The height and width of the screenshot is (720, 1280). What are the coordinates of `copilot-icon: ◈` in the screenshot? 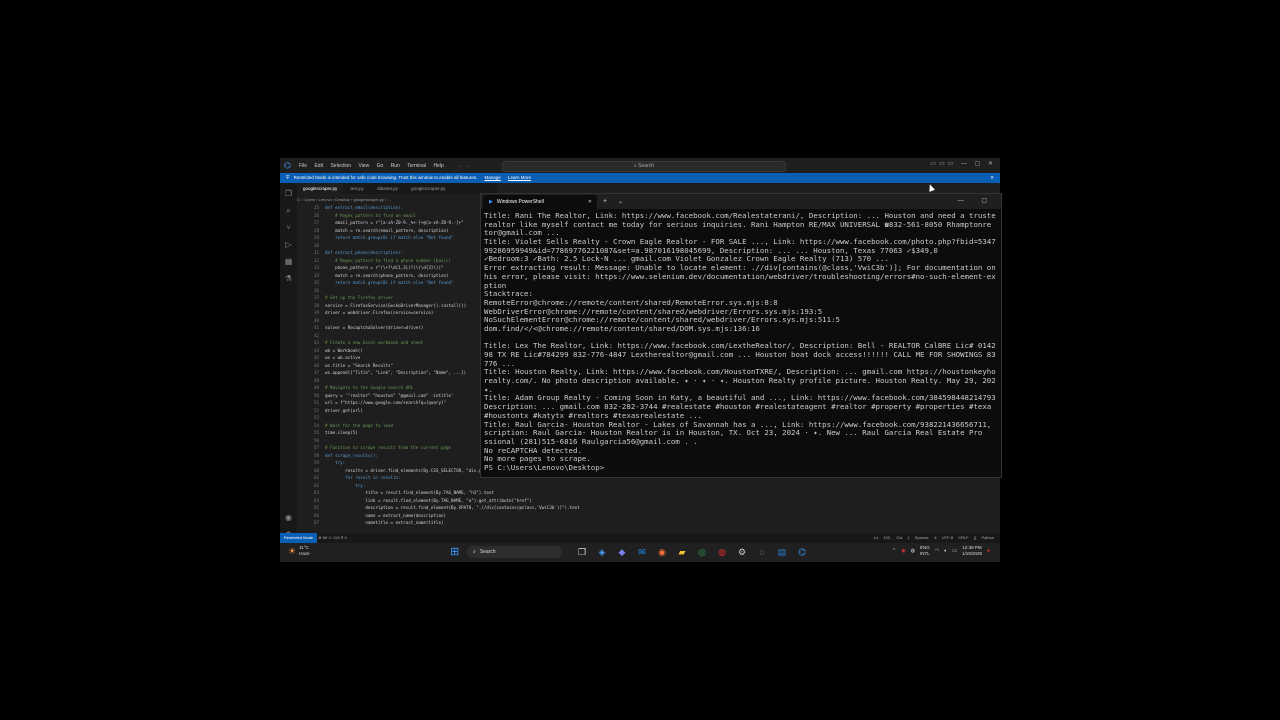 It's located at (602, 552).